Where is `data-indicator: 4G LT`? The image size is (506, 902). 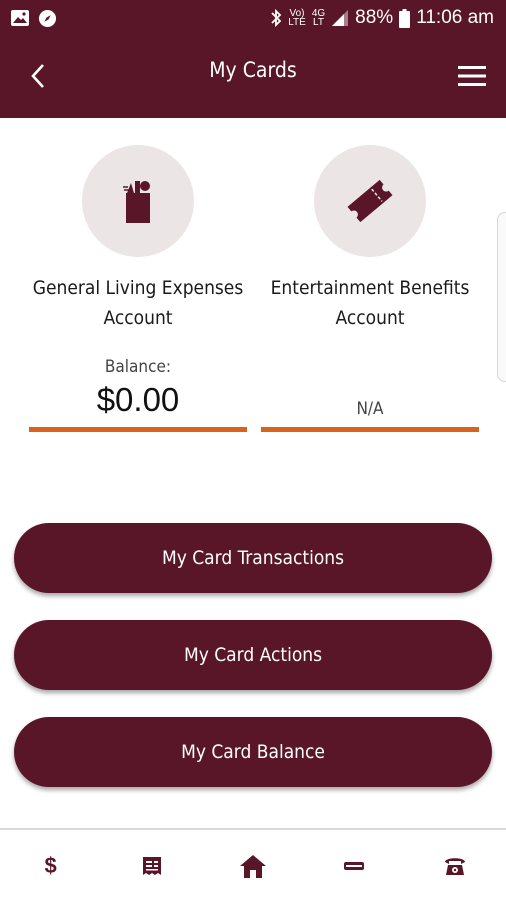
data-indicator: 4G LT is located at coordinates (318, 18).